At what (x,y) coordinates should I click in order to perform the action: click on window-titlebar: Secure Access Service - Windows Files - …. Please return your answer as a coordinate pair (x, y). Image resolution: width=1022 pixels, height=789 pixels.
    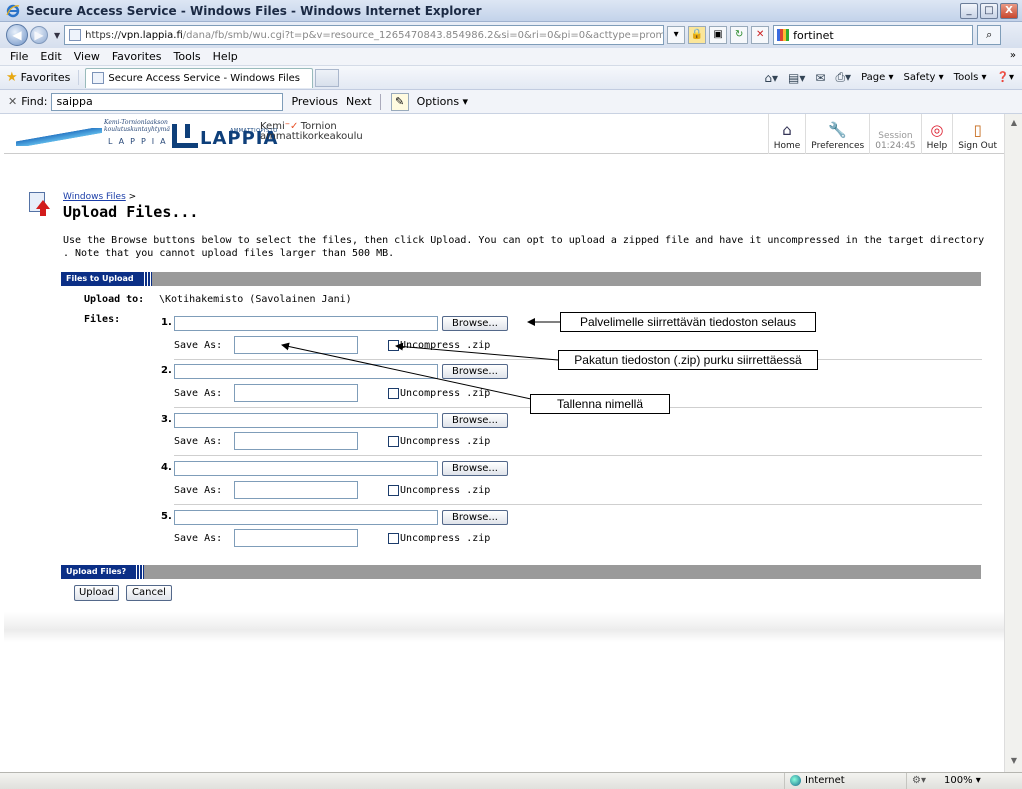
    Looking at the image, I should click on (511, 11).